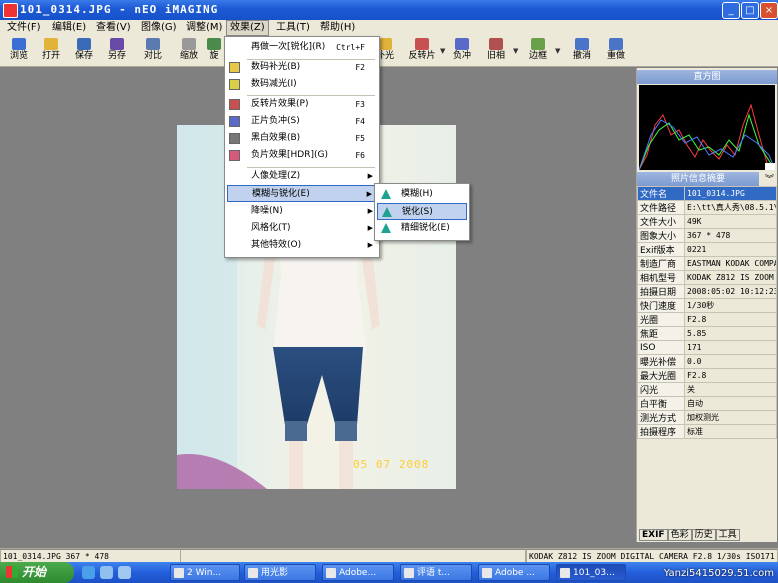 The height and width of the screenshot is (583, 778). What do you see at coordinates (730, 361) in the screenshot?
I see `info-value: 0.0` at bounding box center [730, 361].